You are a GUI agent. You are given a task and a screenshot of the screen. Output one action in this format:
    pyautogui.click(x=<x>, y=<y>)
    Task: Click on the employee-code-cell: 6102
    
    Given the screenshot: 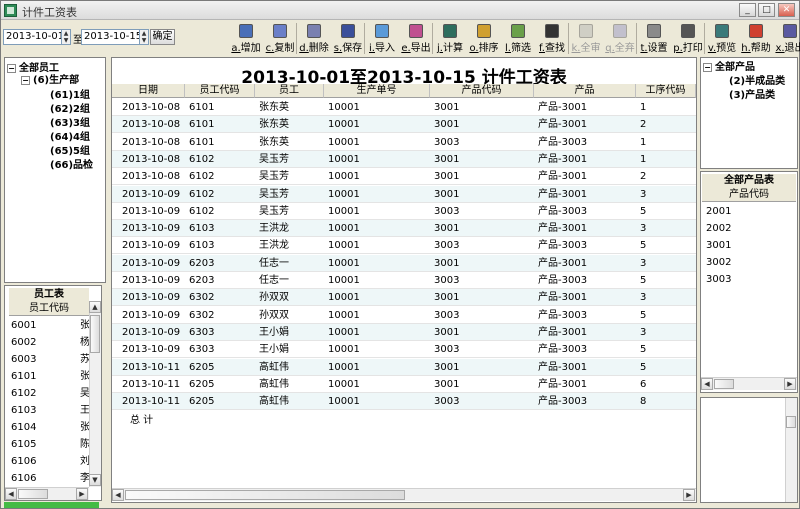 What is the action you would take?
    pyautogui.click(x=31, y=393)
    